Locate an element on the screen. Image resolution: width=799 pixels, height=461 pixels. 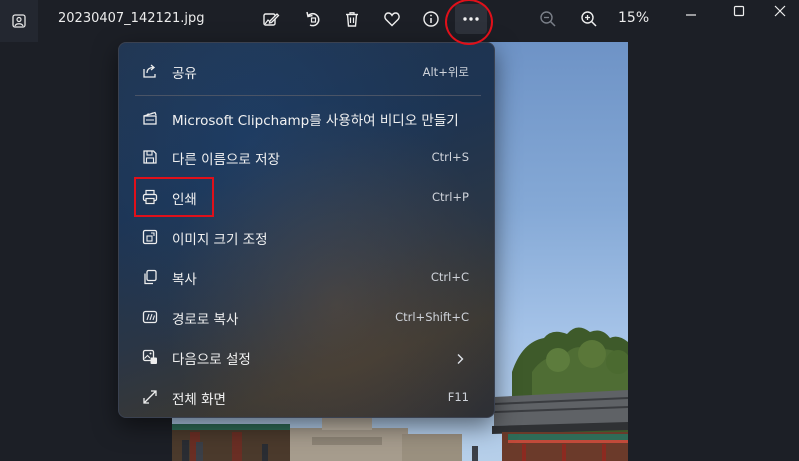
edit-image-button is located at coordinates (271, 19).